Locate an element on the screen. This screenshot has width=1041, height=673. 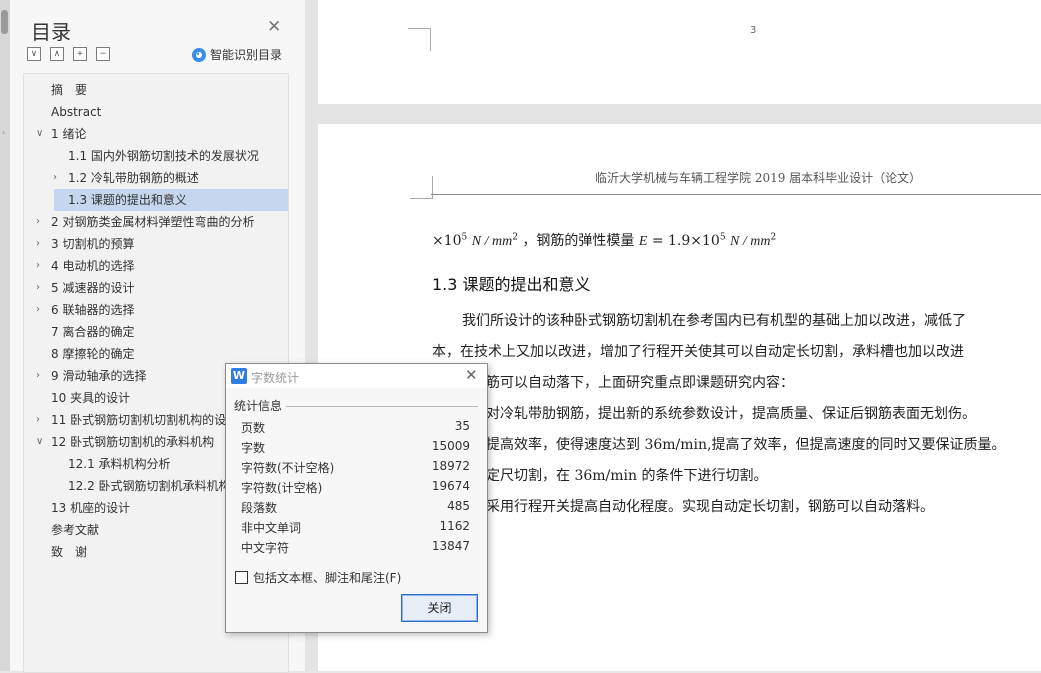
paragraph-line: 采用行程开关提高自动化程度。实现自动定长切割，钢筋可以自动落料。 is located at coordinates (710, 507).